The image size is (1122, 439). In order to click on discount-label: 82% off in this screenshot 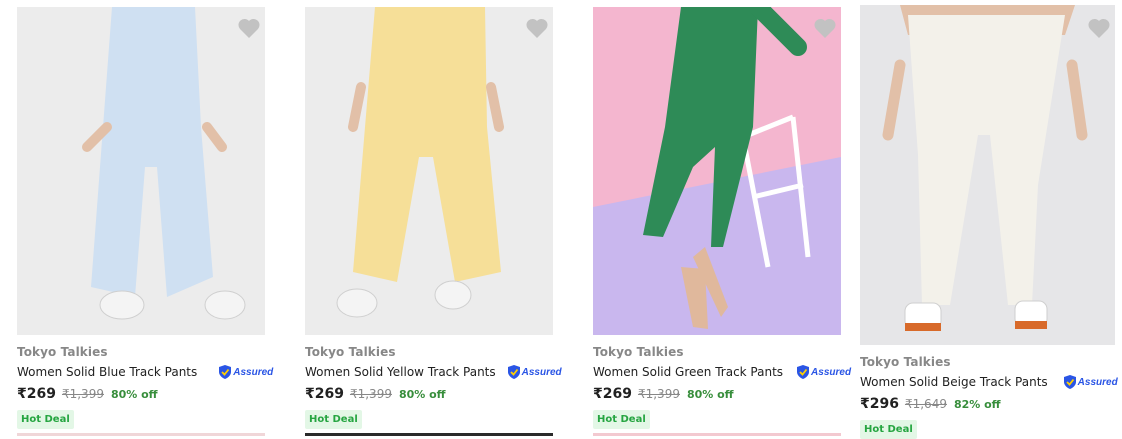, I will do `click(977, 404)`.